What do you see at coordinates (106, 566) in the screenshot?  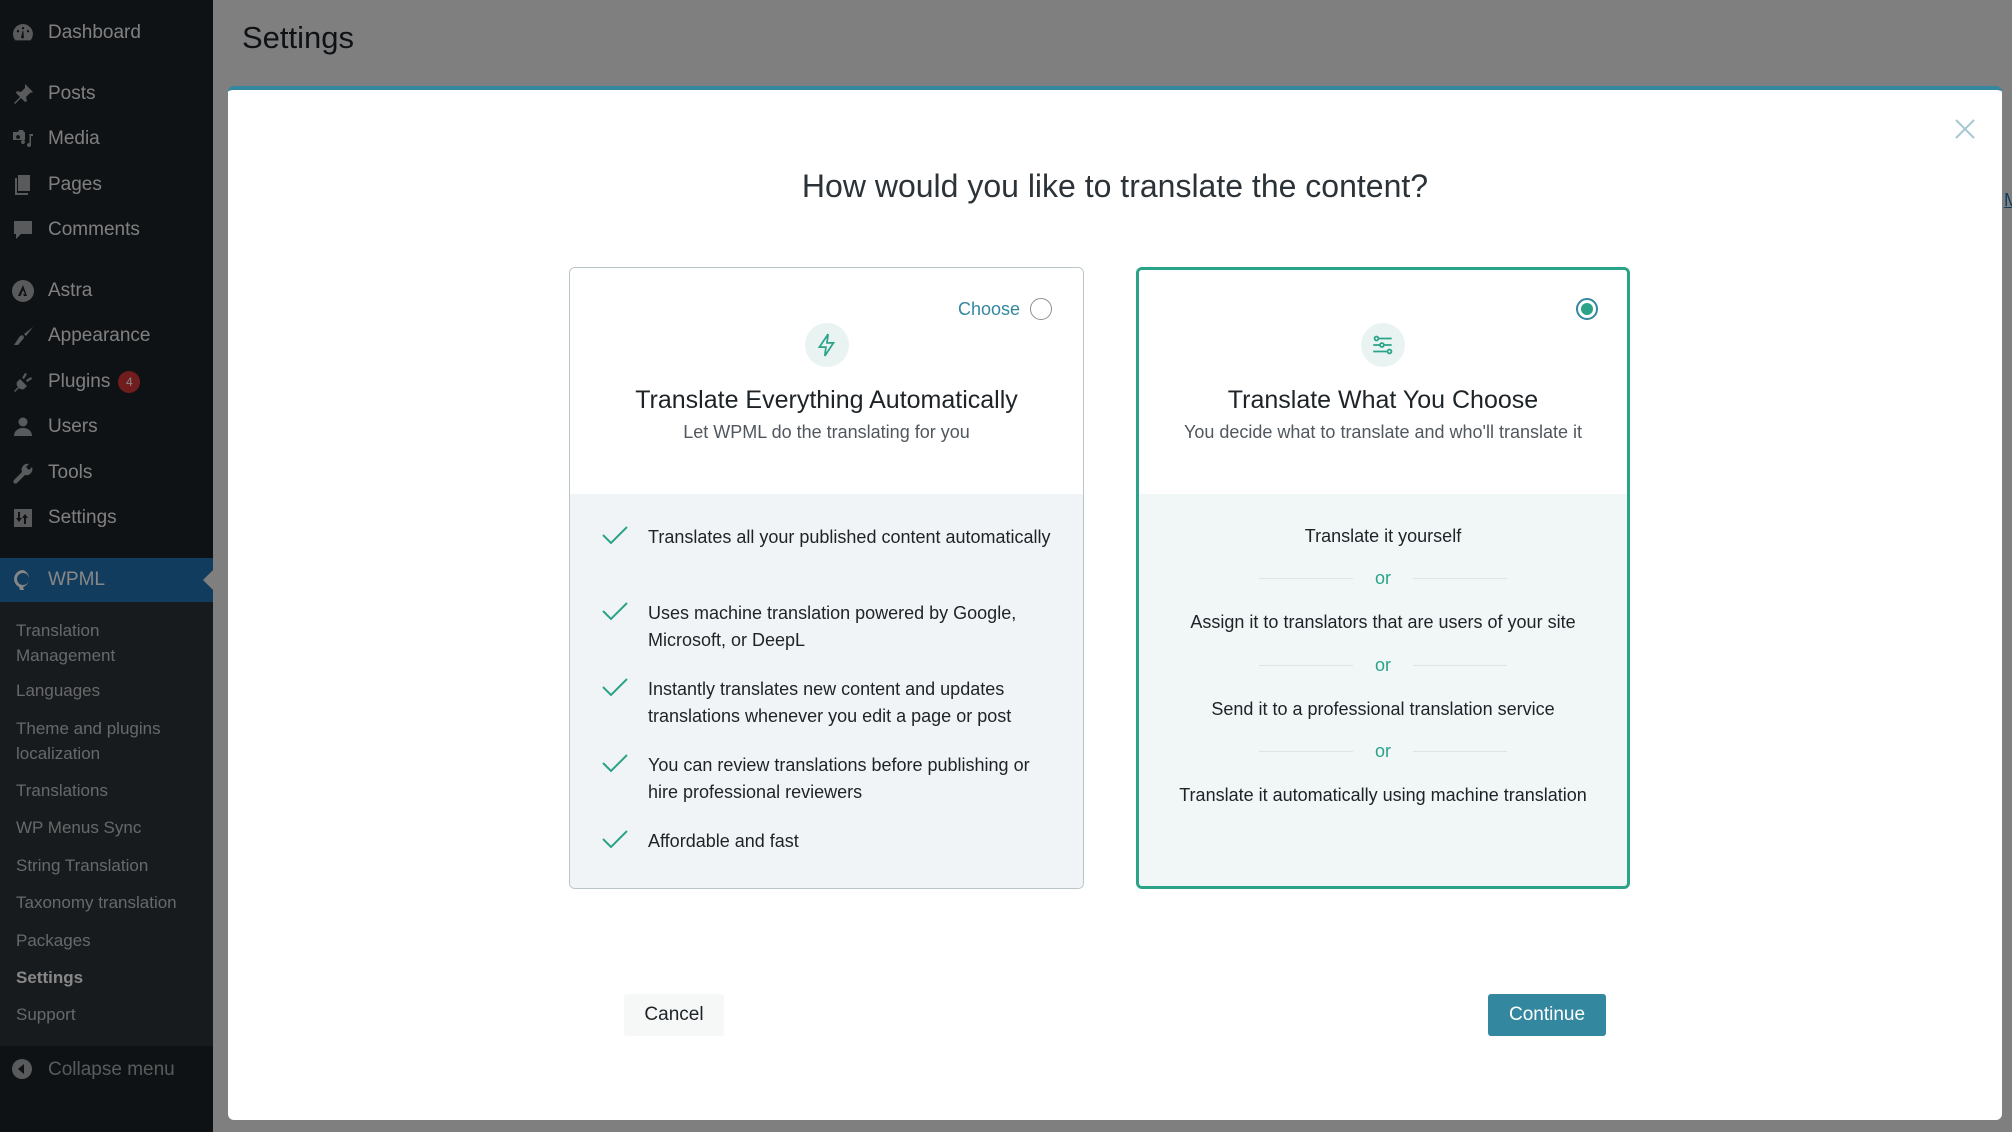 I see `sidebar-overlay` at bounding box center [106, 566].